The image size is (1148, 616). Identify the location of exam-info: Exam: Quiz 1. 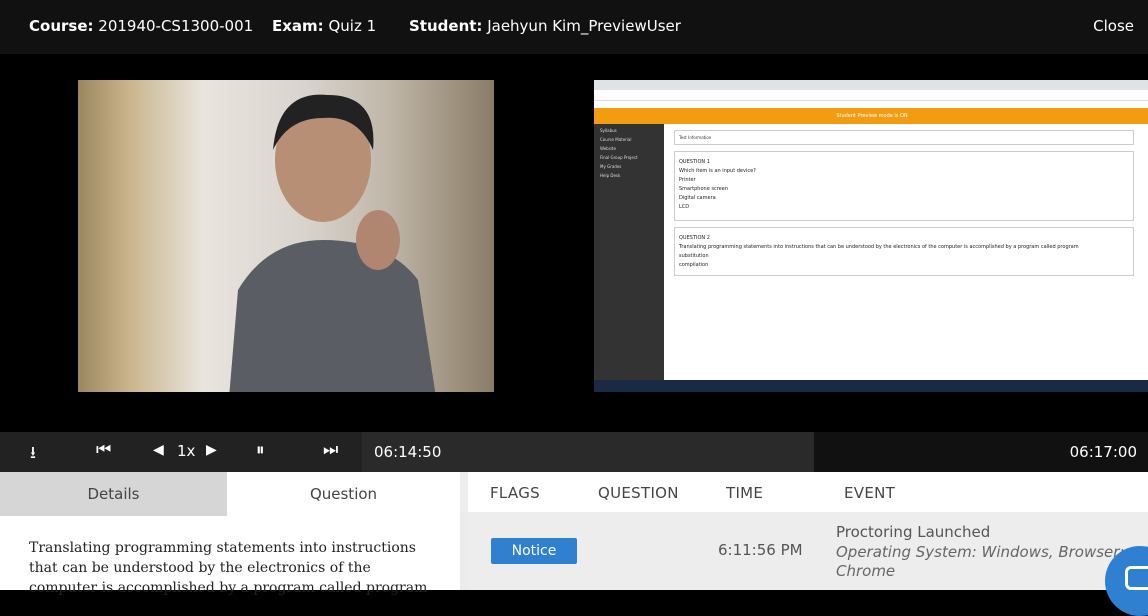
(324, 26).